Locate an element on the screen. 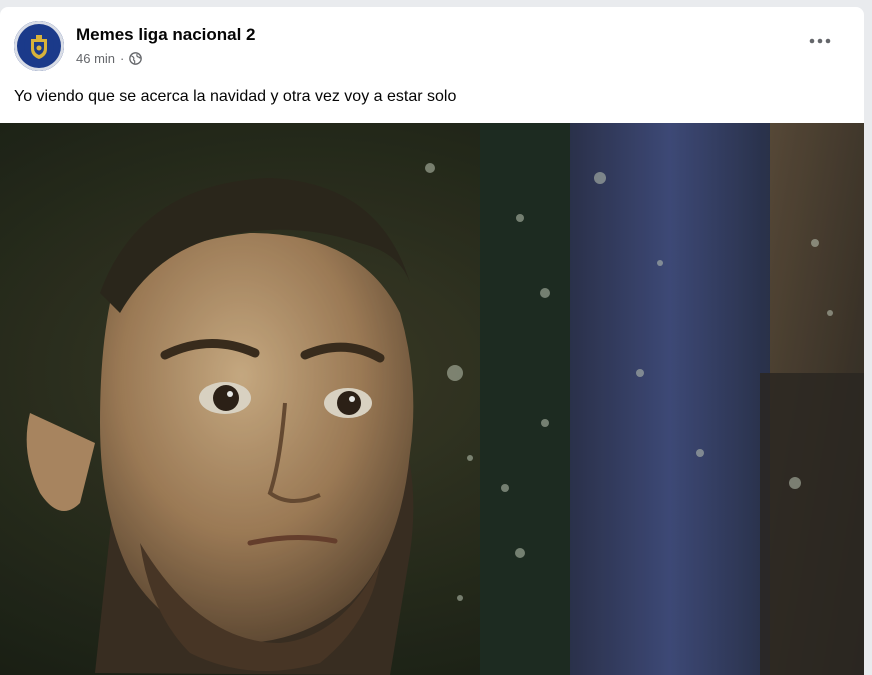 This screenshot has height=675, width=872. page-name: Memes liga nacional 2 is located at coordinates (166, 35).